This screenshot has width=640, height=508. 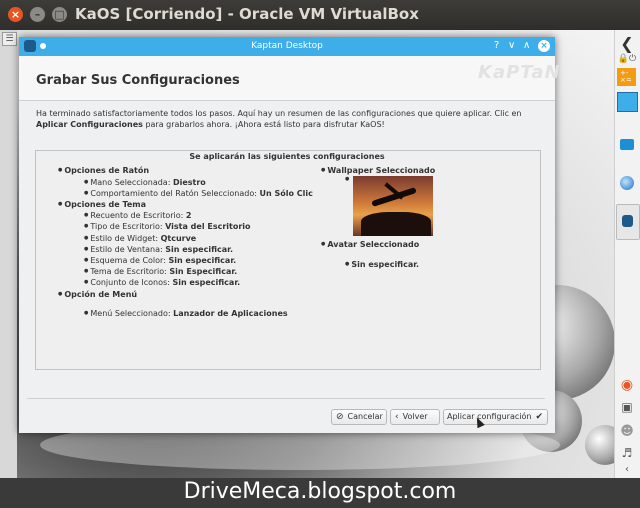 What do you see at coordinates (627, 385) in the screenshot?
I see `ghost-icon: ◉` at bounding box center [627, 385].